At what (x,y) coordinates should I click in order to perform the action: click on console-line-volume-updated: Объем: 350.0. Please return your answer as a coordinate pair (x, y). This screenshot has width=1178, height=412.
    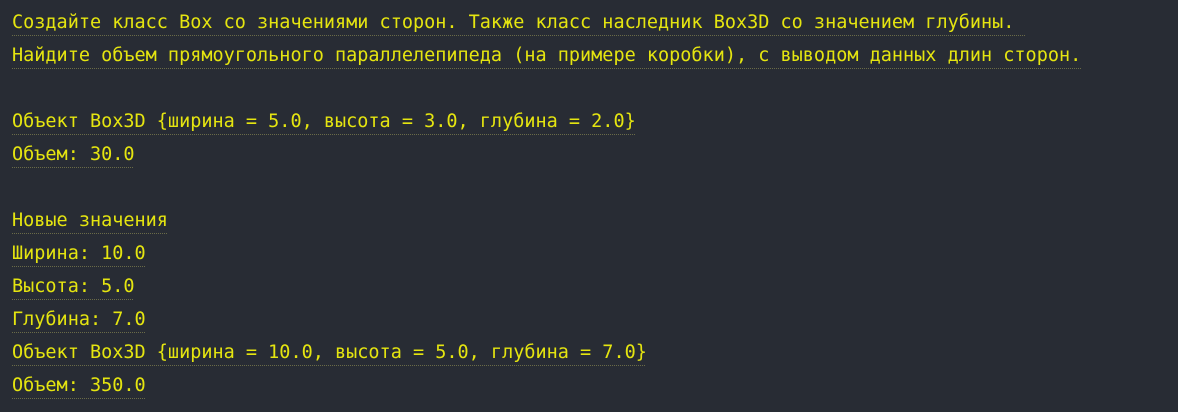
    Looking at the image, I should click on (79, 385).